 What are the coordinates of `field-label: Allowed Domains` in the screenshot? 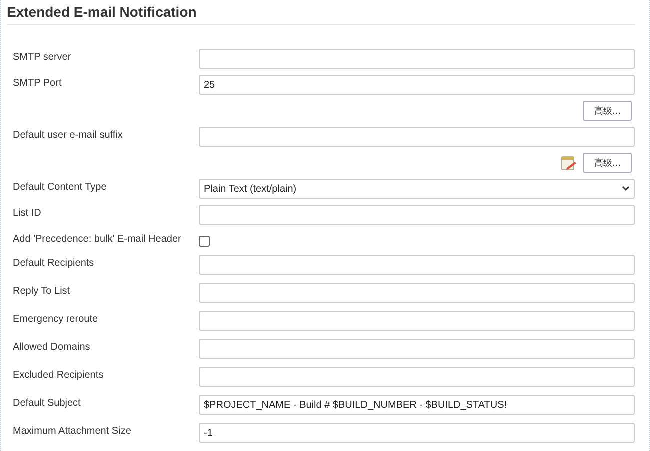 It's located at (52, 347).